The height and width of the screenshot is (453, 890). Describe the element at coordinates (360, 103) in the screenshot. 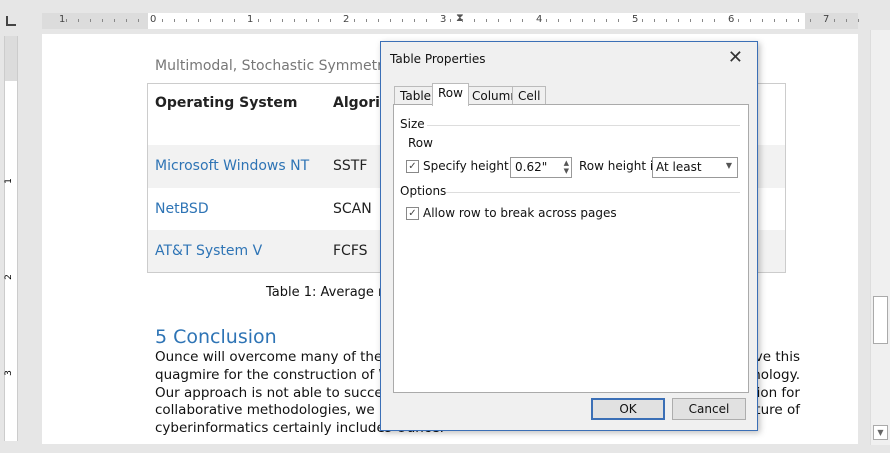

I see `column-header: Algorit` at that location.